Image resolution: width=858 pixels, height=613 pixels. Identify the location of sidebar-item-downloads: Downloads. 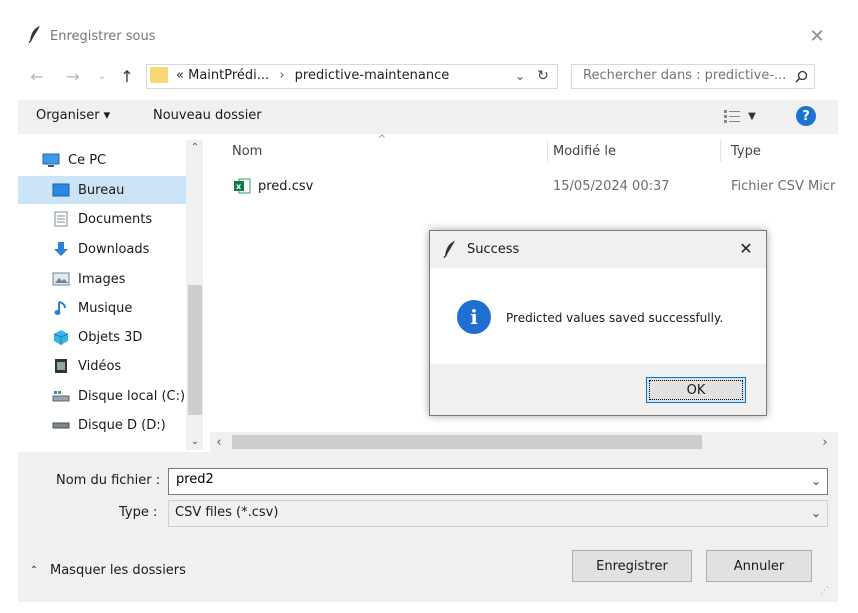
(102, 249).